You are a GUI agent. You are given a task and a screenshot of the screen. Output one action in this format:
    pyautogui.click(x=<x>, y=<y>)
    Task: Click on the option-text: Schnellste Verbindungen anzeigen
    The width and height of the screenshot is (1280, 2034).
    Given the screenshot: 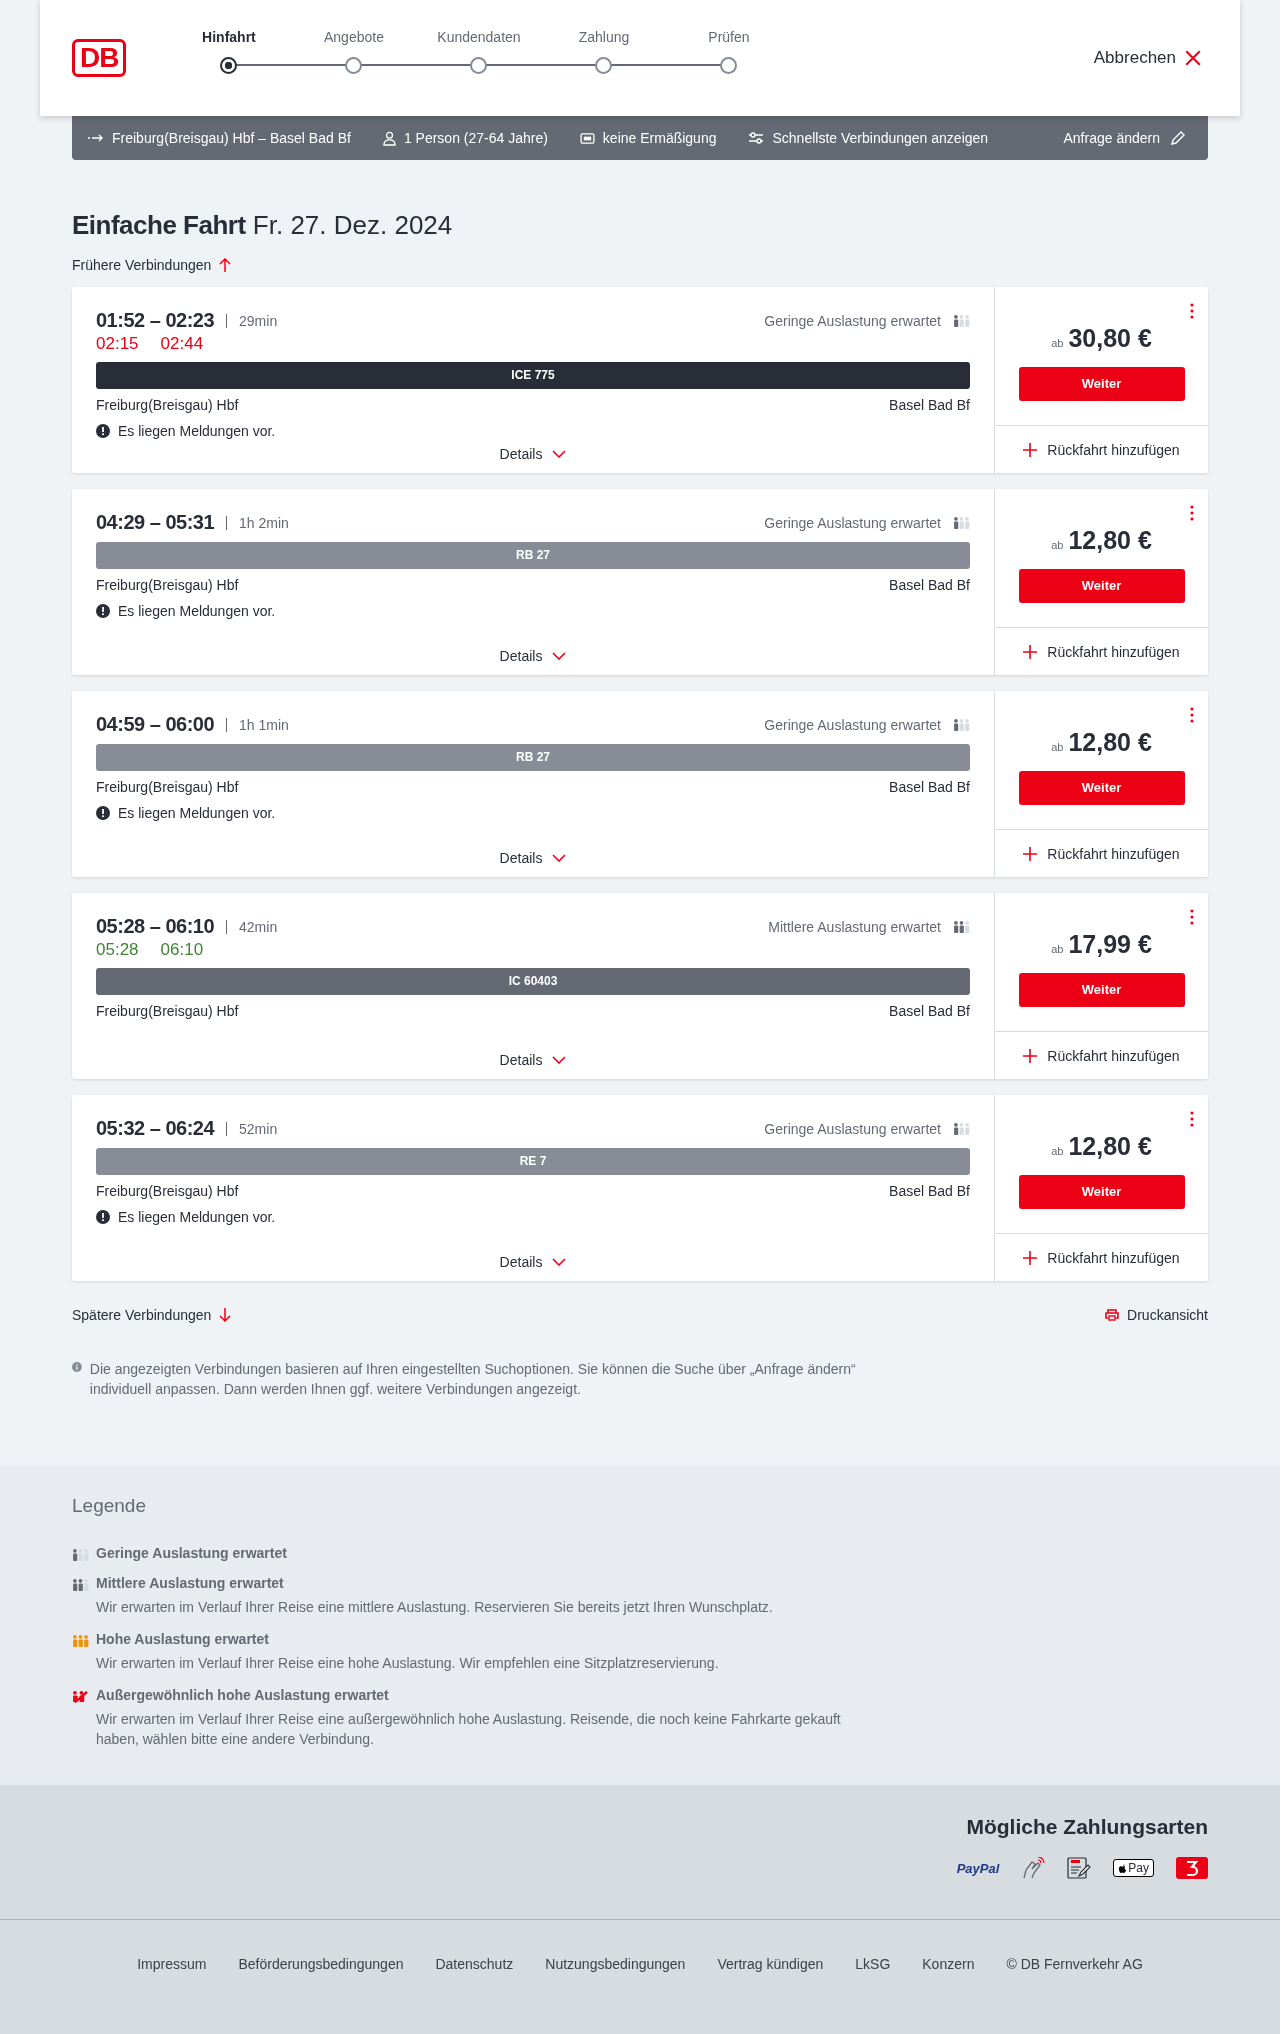 What is the action you would take?
    pyautogui.click(x=868, y=138)
    